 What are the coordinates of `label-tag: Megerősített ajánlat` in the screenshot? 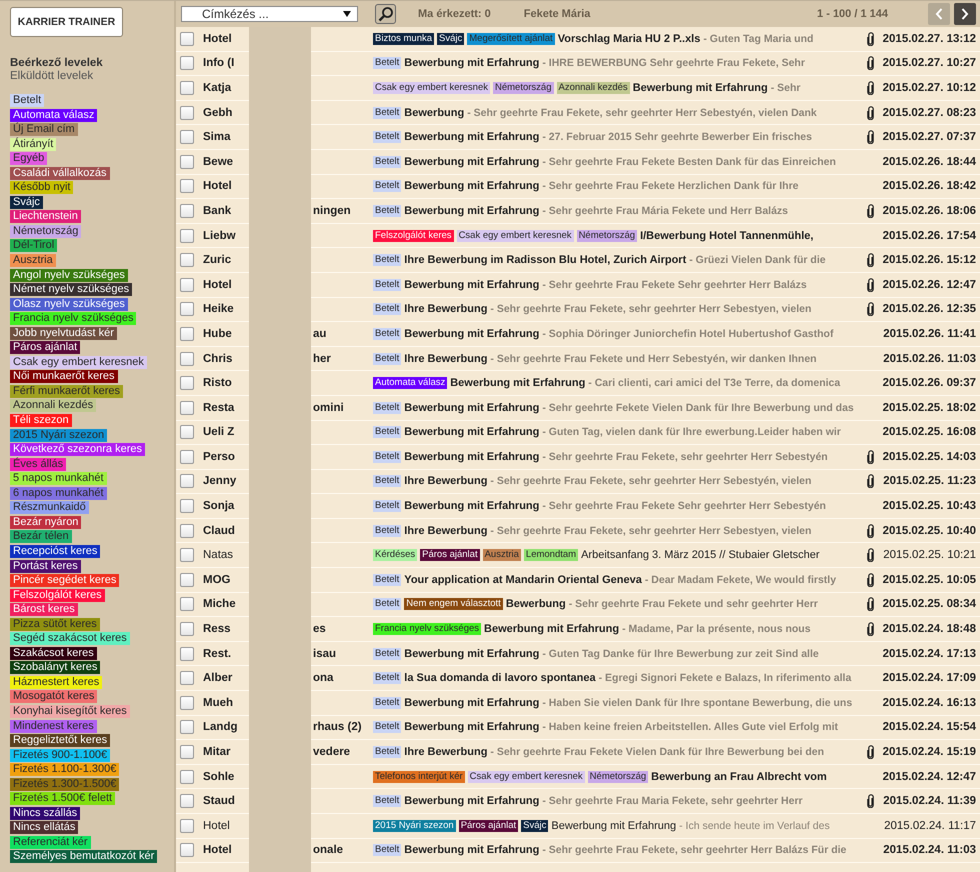 It's located at (511, 38).